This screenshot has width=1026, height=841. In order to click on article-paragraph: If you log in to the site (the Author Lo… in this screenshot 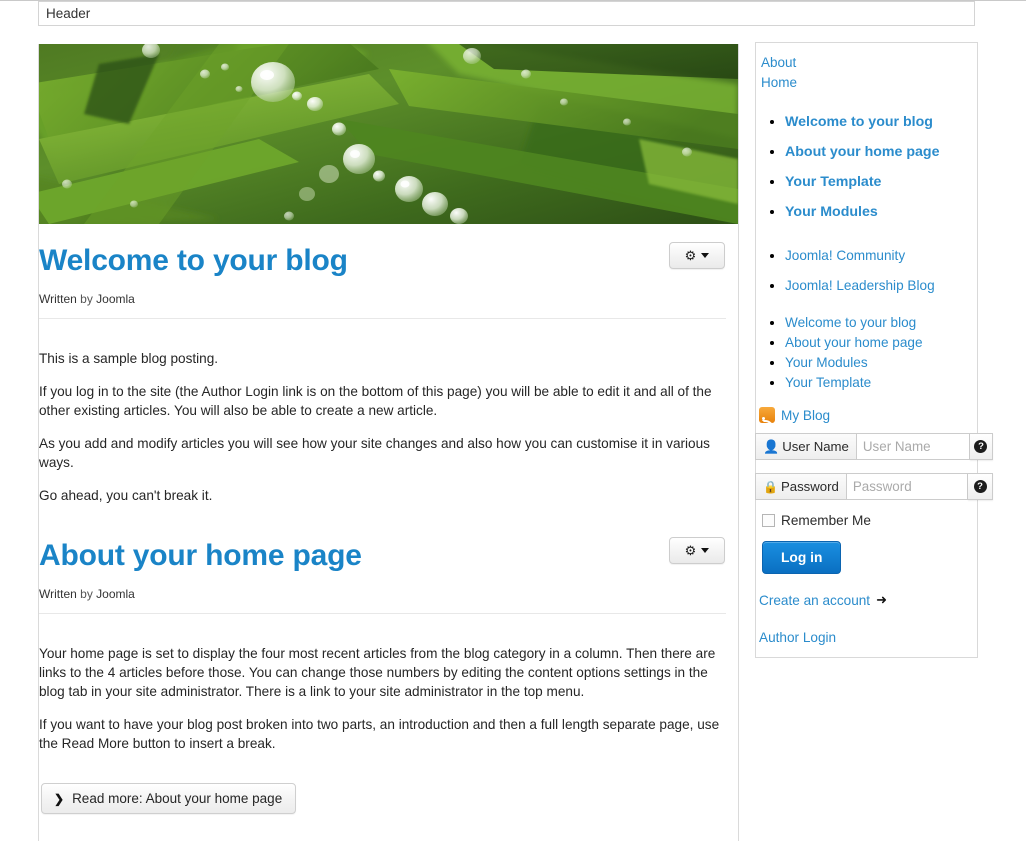, I will do `click(375, 401)`.